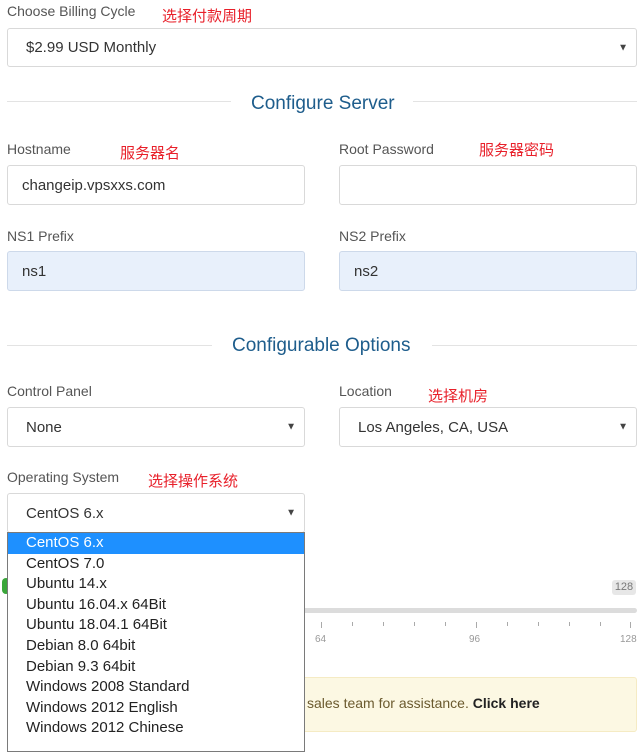 This screenshot has width=641, height=752. What do you see at coordinates (156, 605) in the screenshot?
I see `os-option: Ubuntu 16.04.x 64Bit` at bounding box center [156, 605].